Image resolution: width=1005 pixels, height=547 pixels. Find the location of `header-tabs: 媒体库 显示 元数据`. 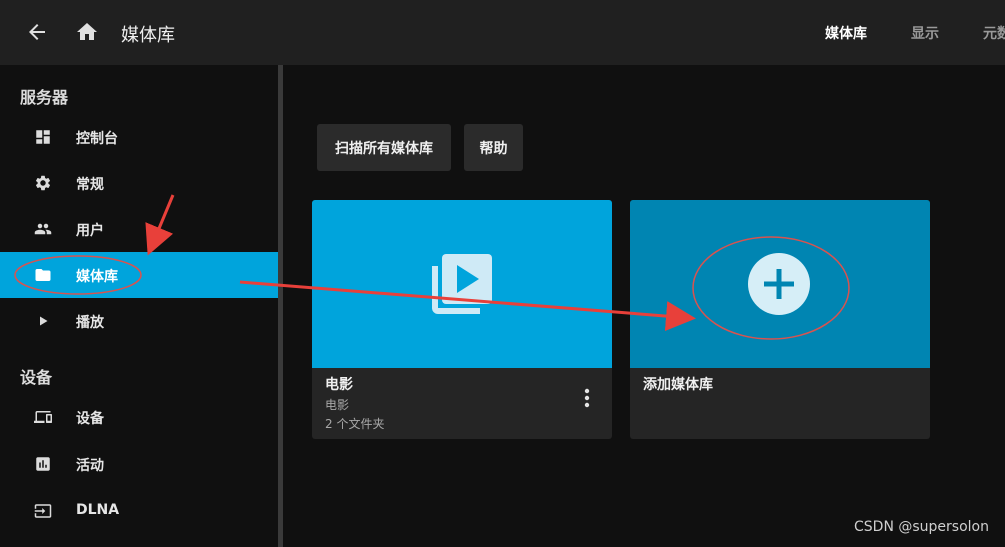

header-tabs: 媒体库 显示 元数据 is located at coordinates (893, 32).